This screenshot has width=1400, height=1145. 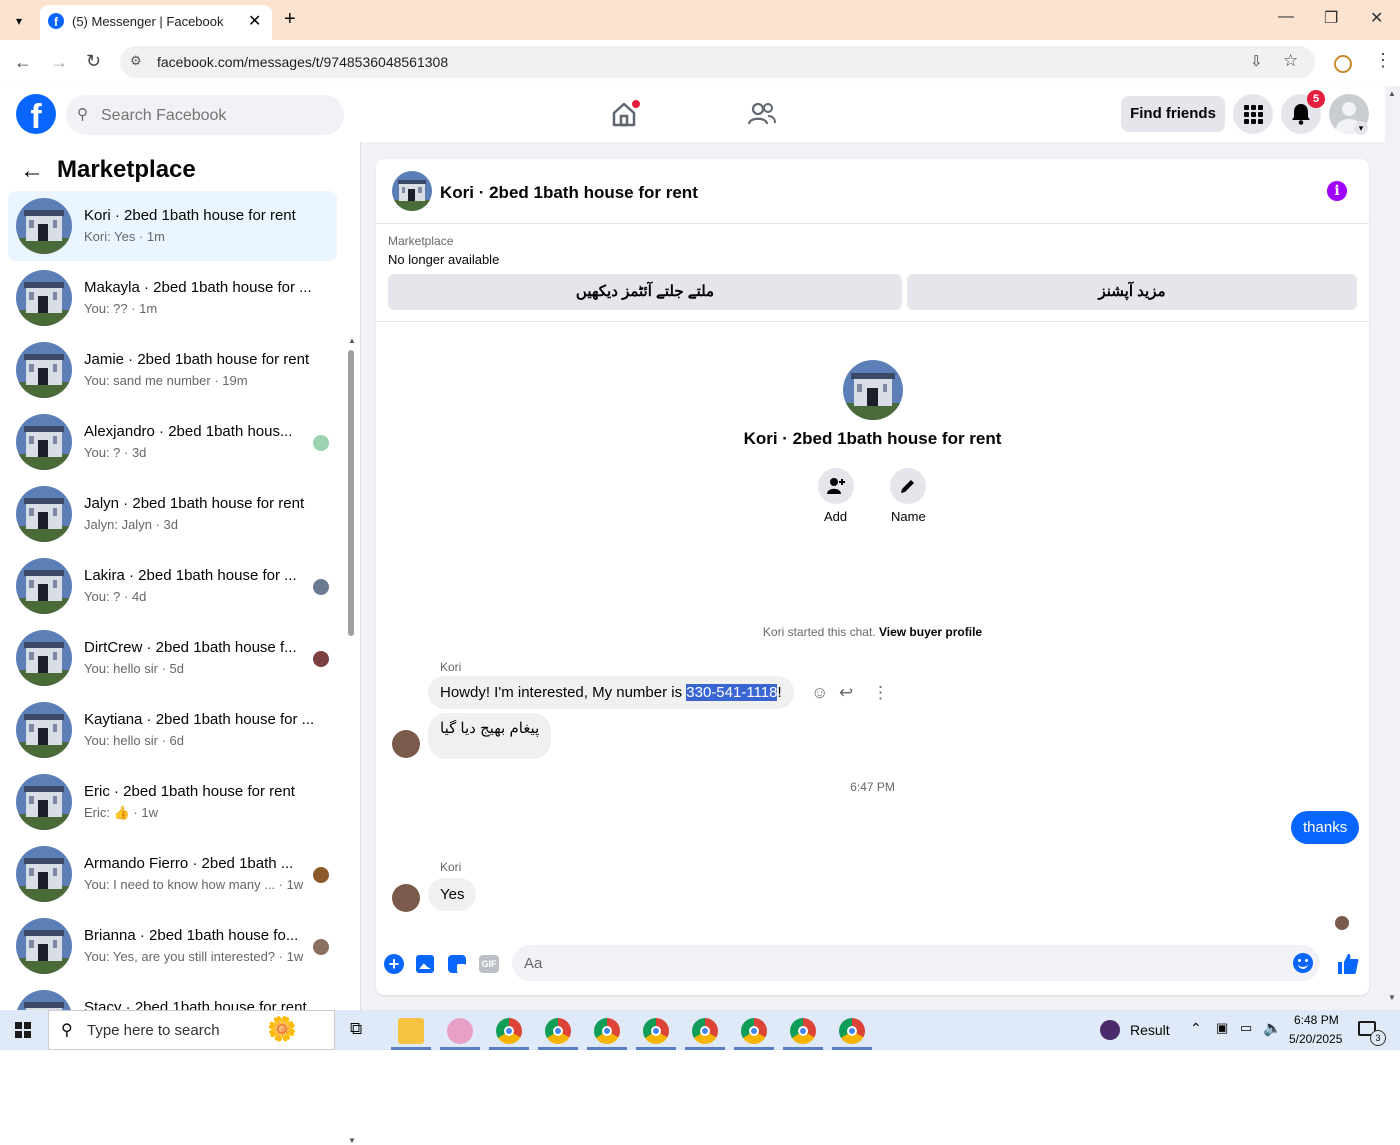 What do you see at coordinates (59, 62) in the screenshot?
I see `forward-icon: →` at bounding box center [59, 62].